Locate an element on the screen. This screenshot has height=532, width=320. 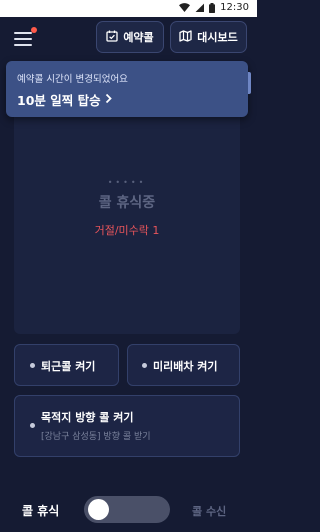
pre-dispatch-label: 미리배차 켜기 is located at coordinates (185, 366).